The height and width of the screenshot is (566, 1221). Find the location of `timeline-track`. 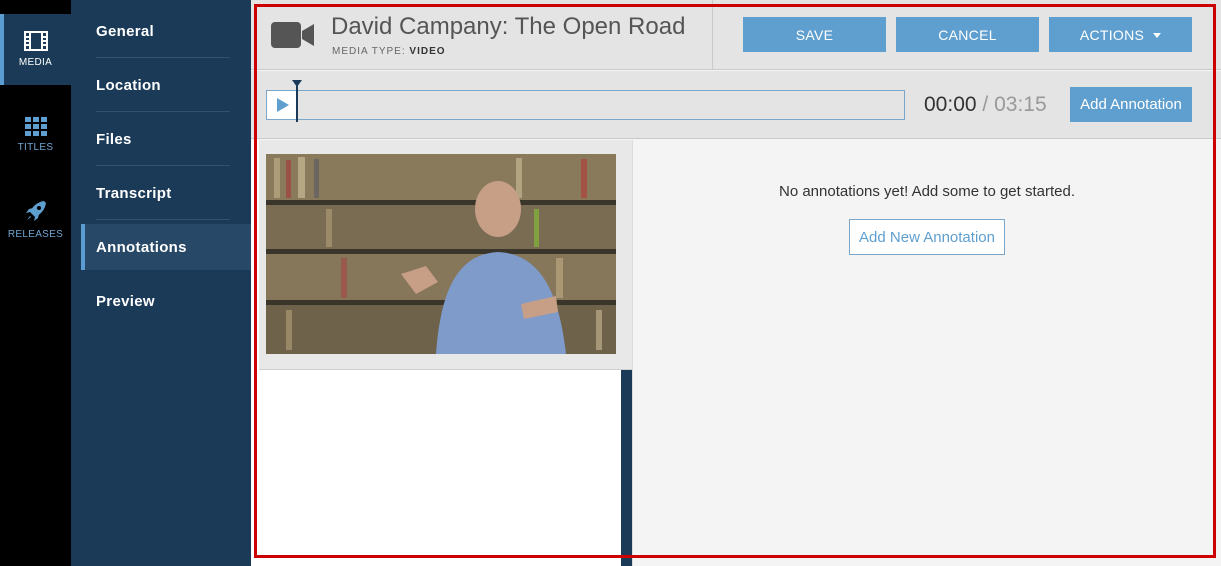

timeline-track is located at coordinates (600, 105).